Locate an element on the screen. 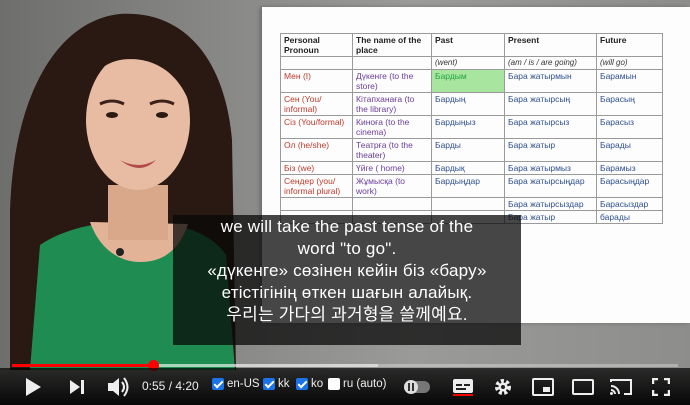 This screenshot has height=405, width=690. header-place: The name of the place is located at coordinates (392, 45).